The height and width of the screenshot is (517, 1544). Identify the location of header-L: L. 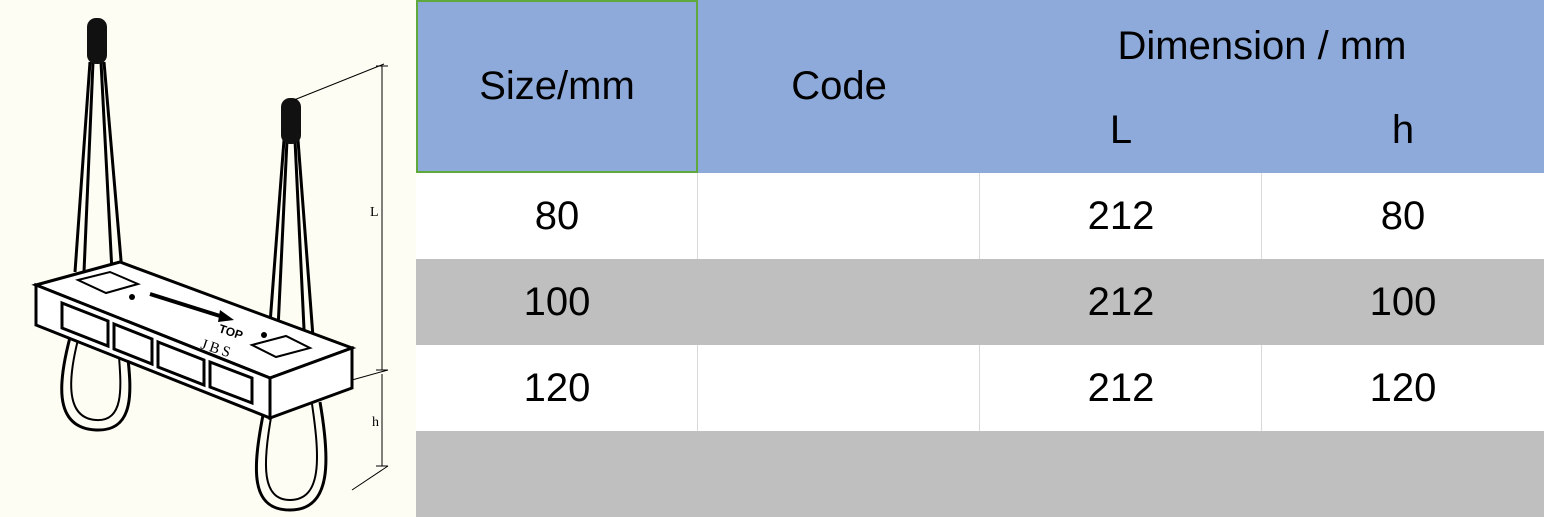
(1121, 129).